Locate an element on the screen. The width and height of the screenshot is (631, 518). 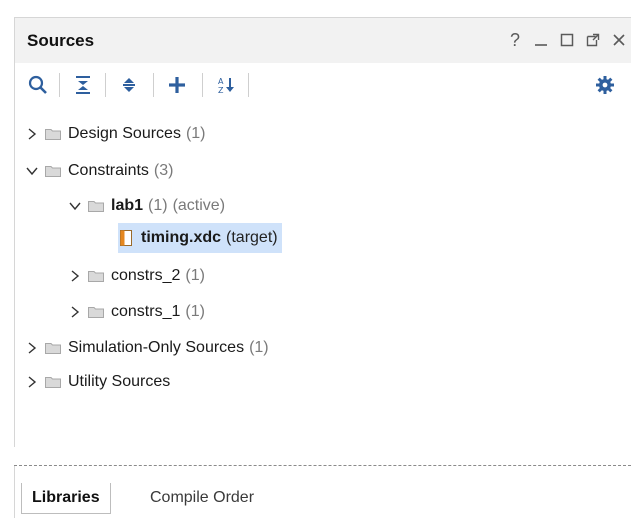
tree-item-label: constrs_2 is located at coordinates (146, 275).